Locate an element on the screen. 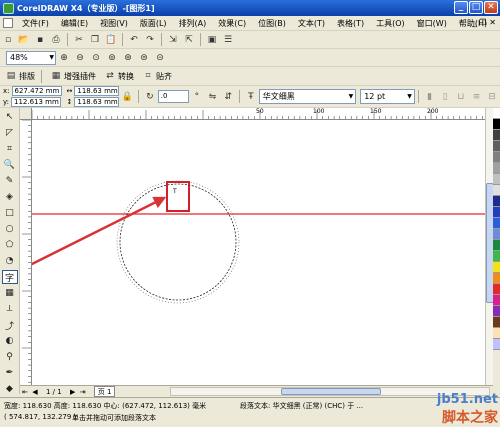 This screenshot has width=500, height=427. zoom-in-icon: ⊕ is located at coordinates (64, 58).